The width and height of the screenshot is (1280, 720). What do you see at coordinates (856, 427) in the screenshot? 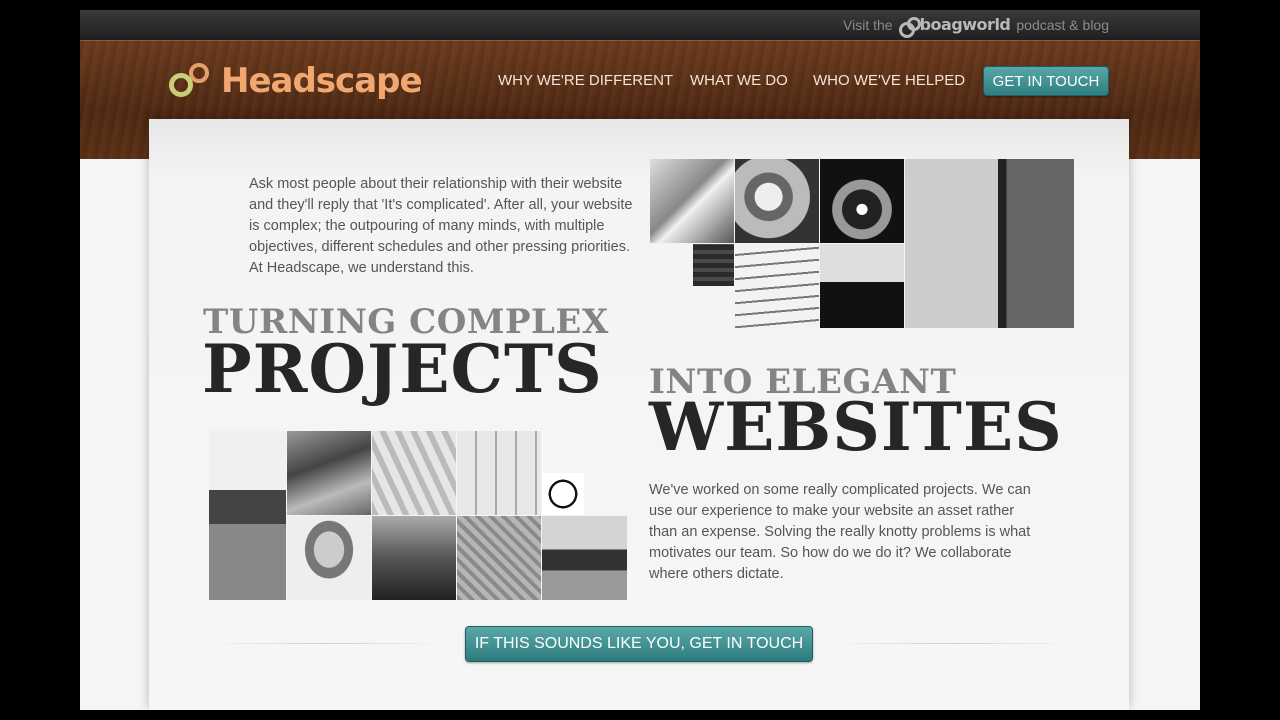
I see `headline-websites: WEBSITES` at bounding box center [856, 427].